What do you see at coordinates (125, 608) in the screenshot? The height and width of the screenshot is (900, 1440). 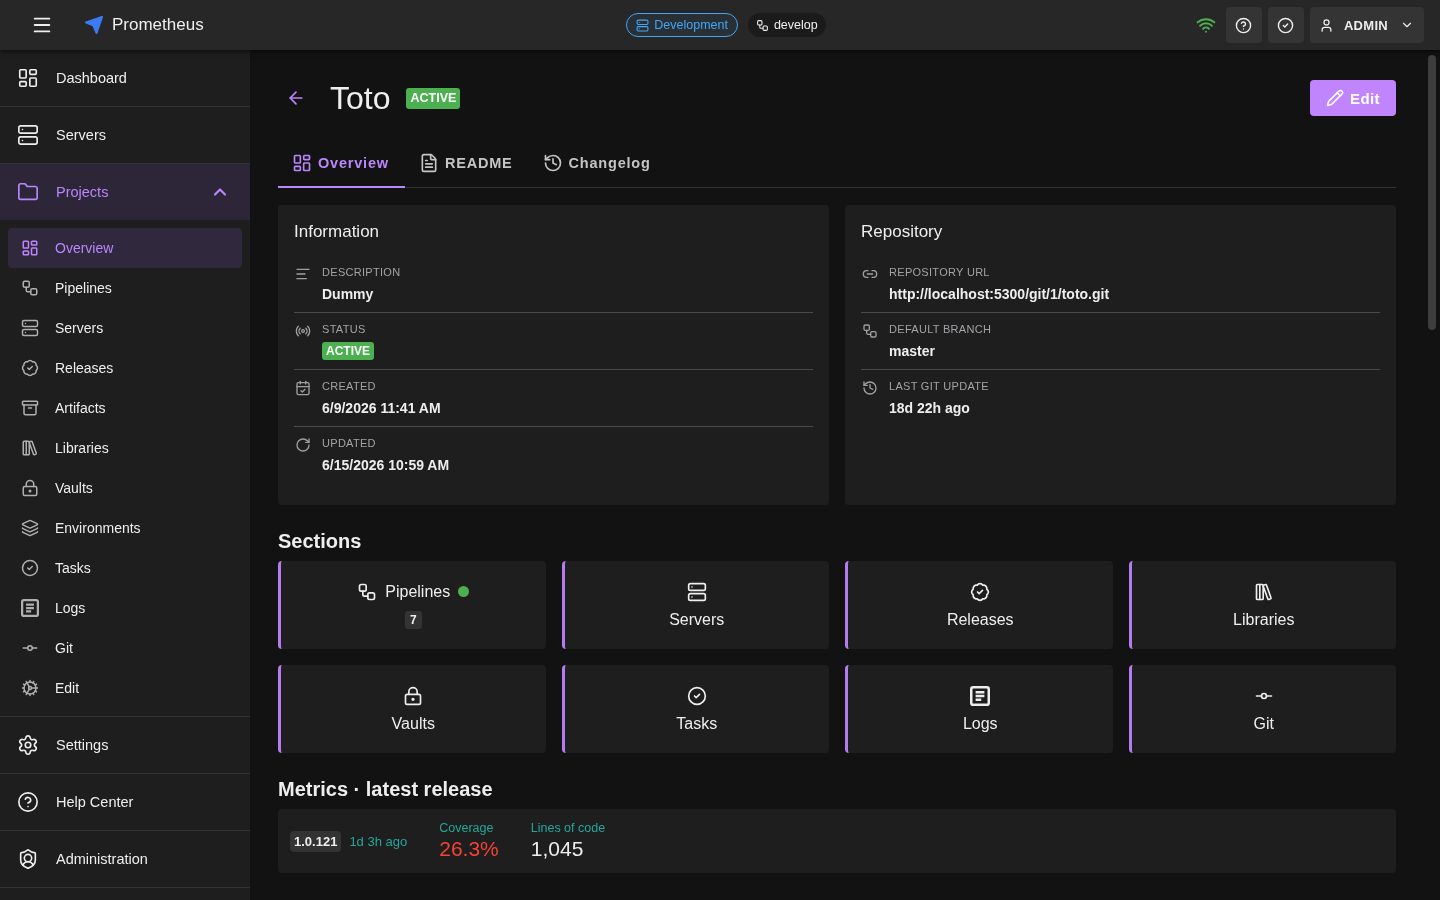 I see `sidebar-subitem: Logs` at bounding box center [125, 608].